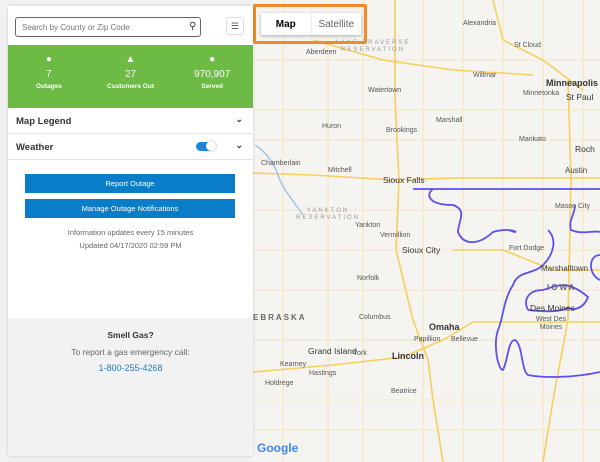  I want to click on city-label: Roch, so click(585, 149).